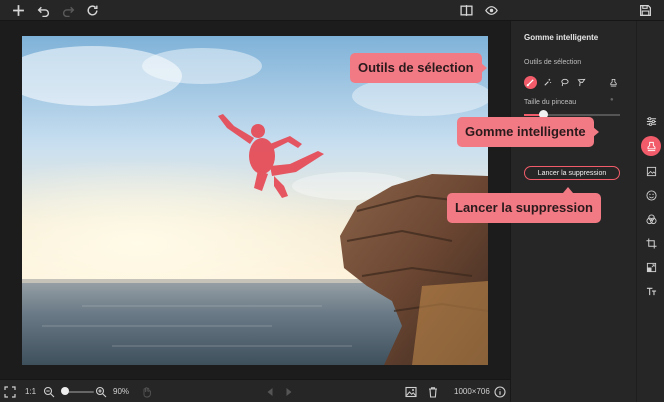  I want to click on tool-rail, so click(650, 211).